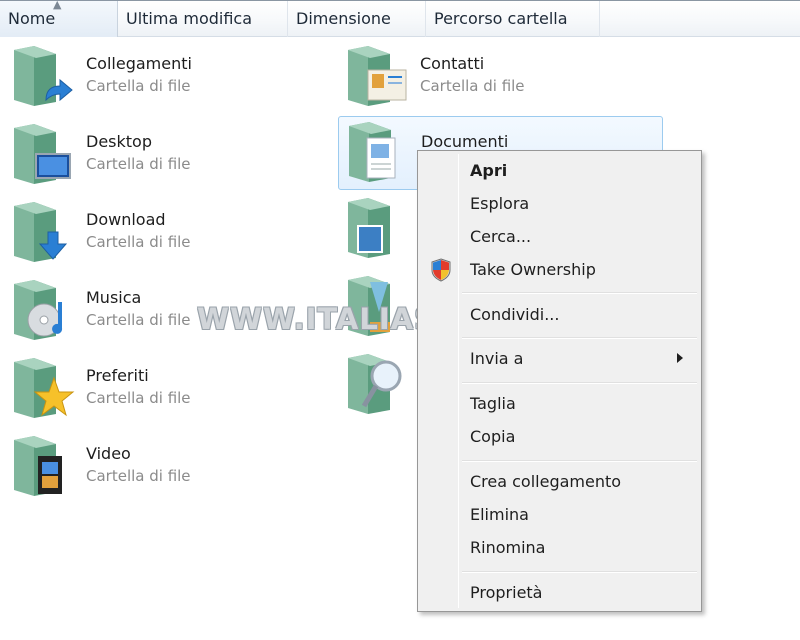 This screenshot has height=640, width=800. Describe the element at coordinates (369, 306) in the screenshot. I see `saved-games-folder-icon` at that location.